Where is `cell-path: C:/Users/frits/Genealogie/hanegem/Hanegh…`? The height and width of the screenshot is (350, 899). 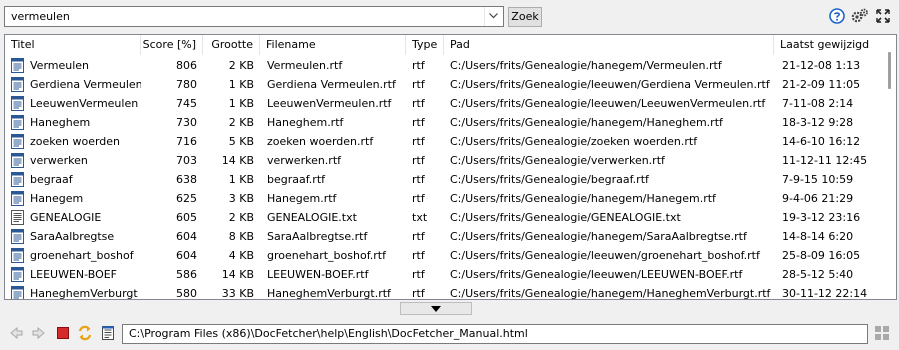 cell-path: C:/Users/frits/Genealogie/hanegem/Hanegh… is located at coordinates (609, 291).